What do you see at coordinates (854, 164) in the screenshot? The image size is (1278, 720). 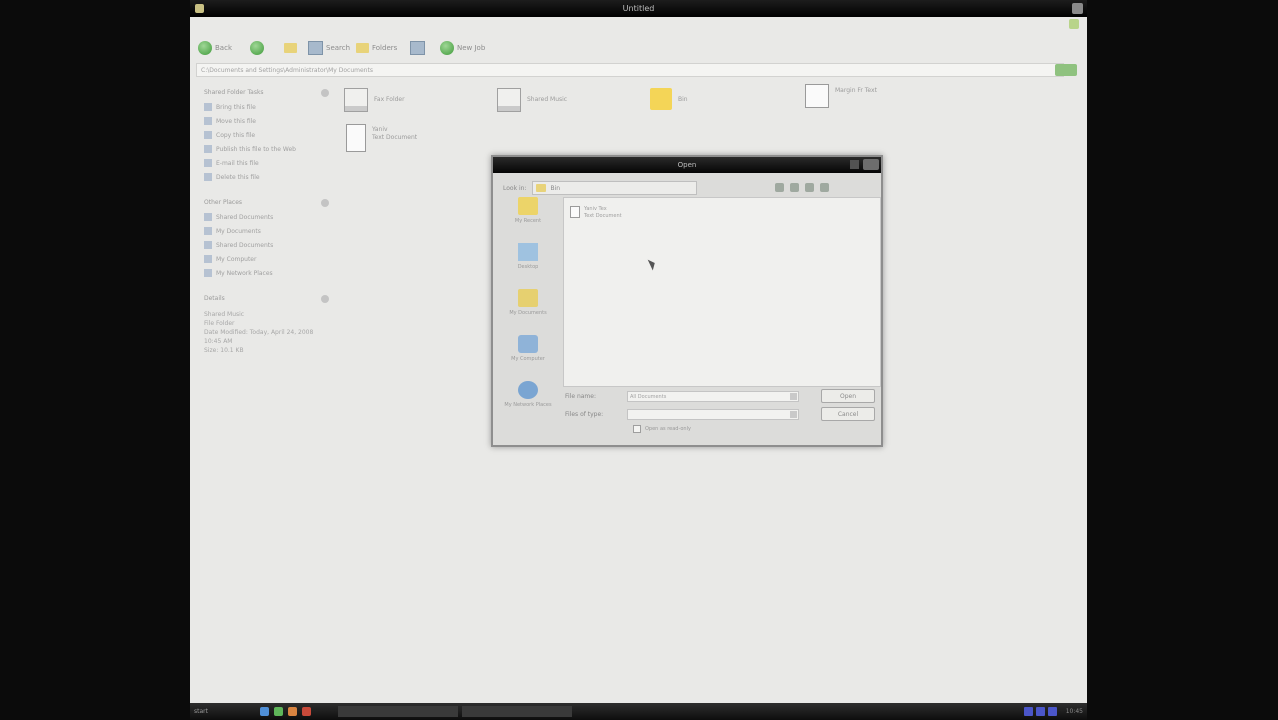 I see `help-icon` at bounding box center [854, 164].